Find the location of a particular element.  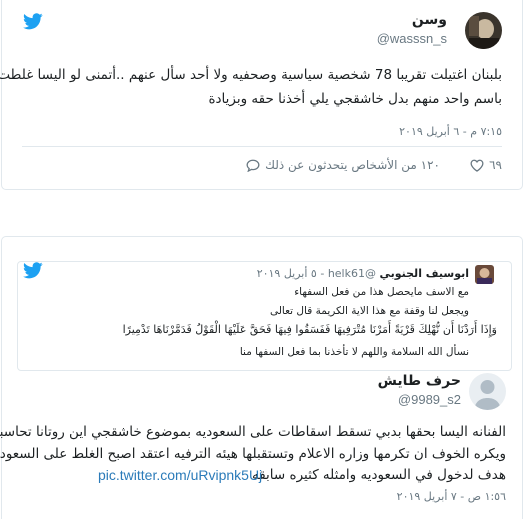

divider is located at coordinates (262, 146).